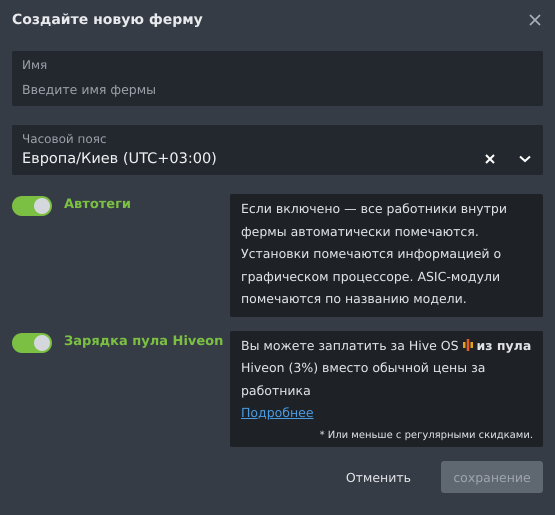 This screenshot has height=515, width=555. I want to click on clear-icon, so click(490, 159).